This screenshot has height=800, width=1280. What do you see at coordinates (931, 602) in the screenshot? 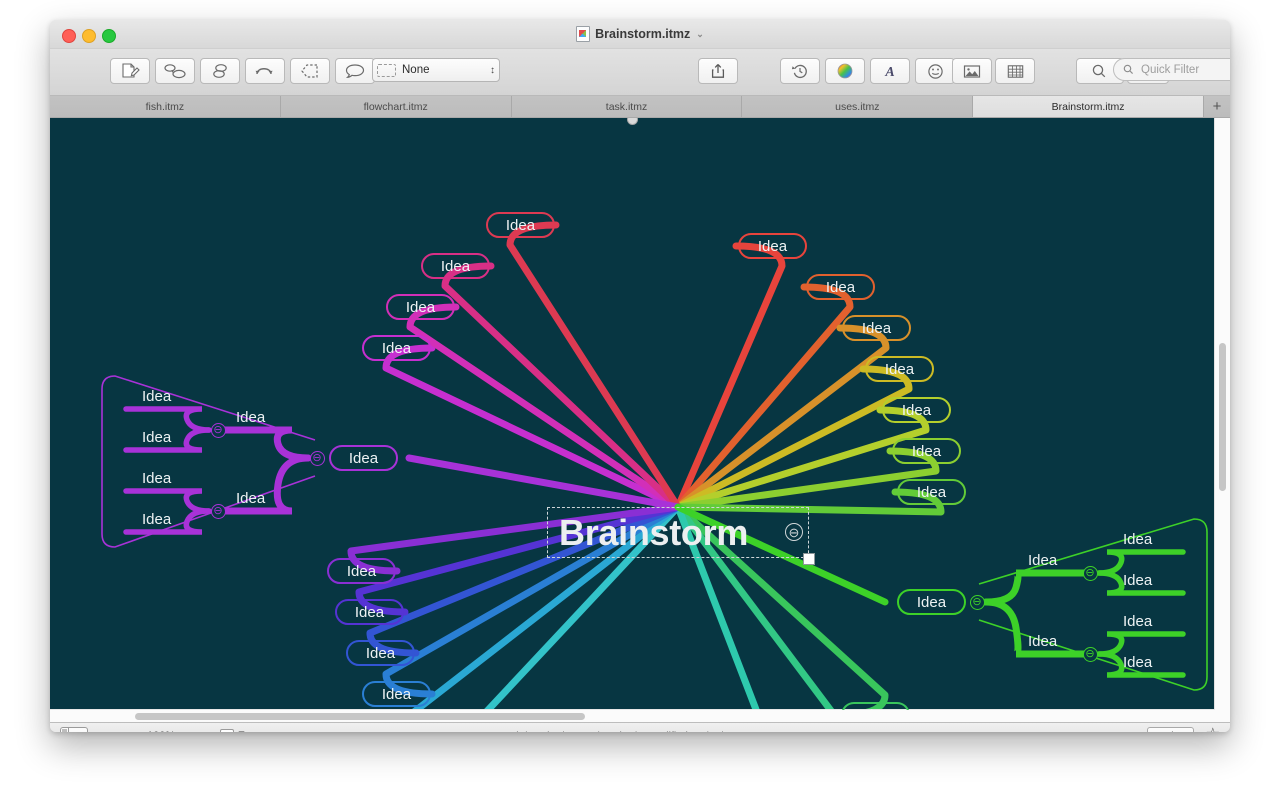
I see `right-cluster-main-topic-node: Idea` at bounding box center [931, 602].